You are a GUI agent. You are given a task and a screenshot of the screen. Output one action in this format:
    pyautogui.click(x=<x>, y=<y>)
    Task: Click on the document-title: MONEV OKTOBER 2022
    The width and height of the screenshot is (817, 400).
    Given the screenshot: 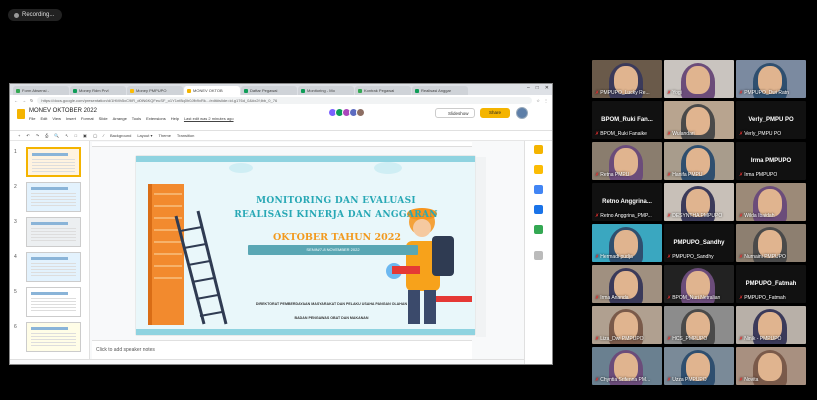 What is the action you would take?
    pyautogui.click(x=63, y=111)
    